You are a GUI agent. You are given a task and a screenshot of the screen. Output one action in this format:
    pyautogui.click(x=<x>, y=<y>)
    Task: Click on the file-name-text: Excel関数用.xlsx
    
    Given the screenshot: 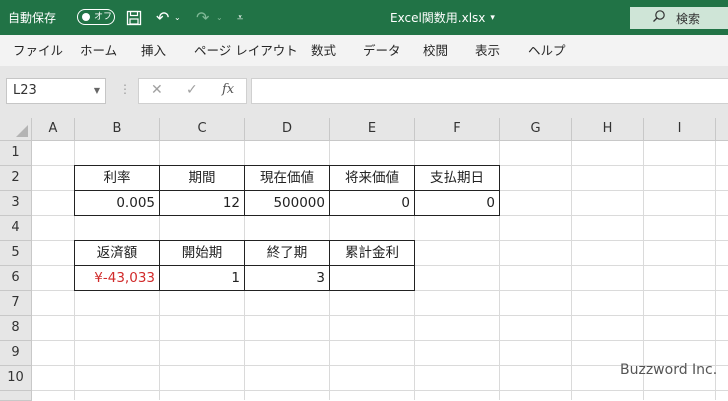 What is the action you would take?
    pyautogui.click(x=438, y=18)
    